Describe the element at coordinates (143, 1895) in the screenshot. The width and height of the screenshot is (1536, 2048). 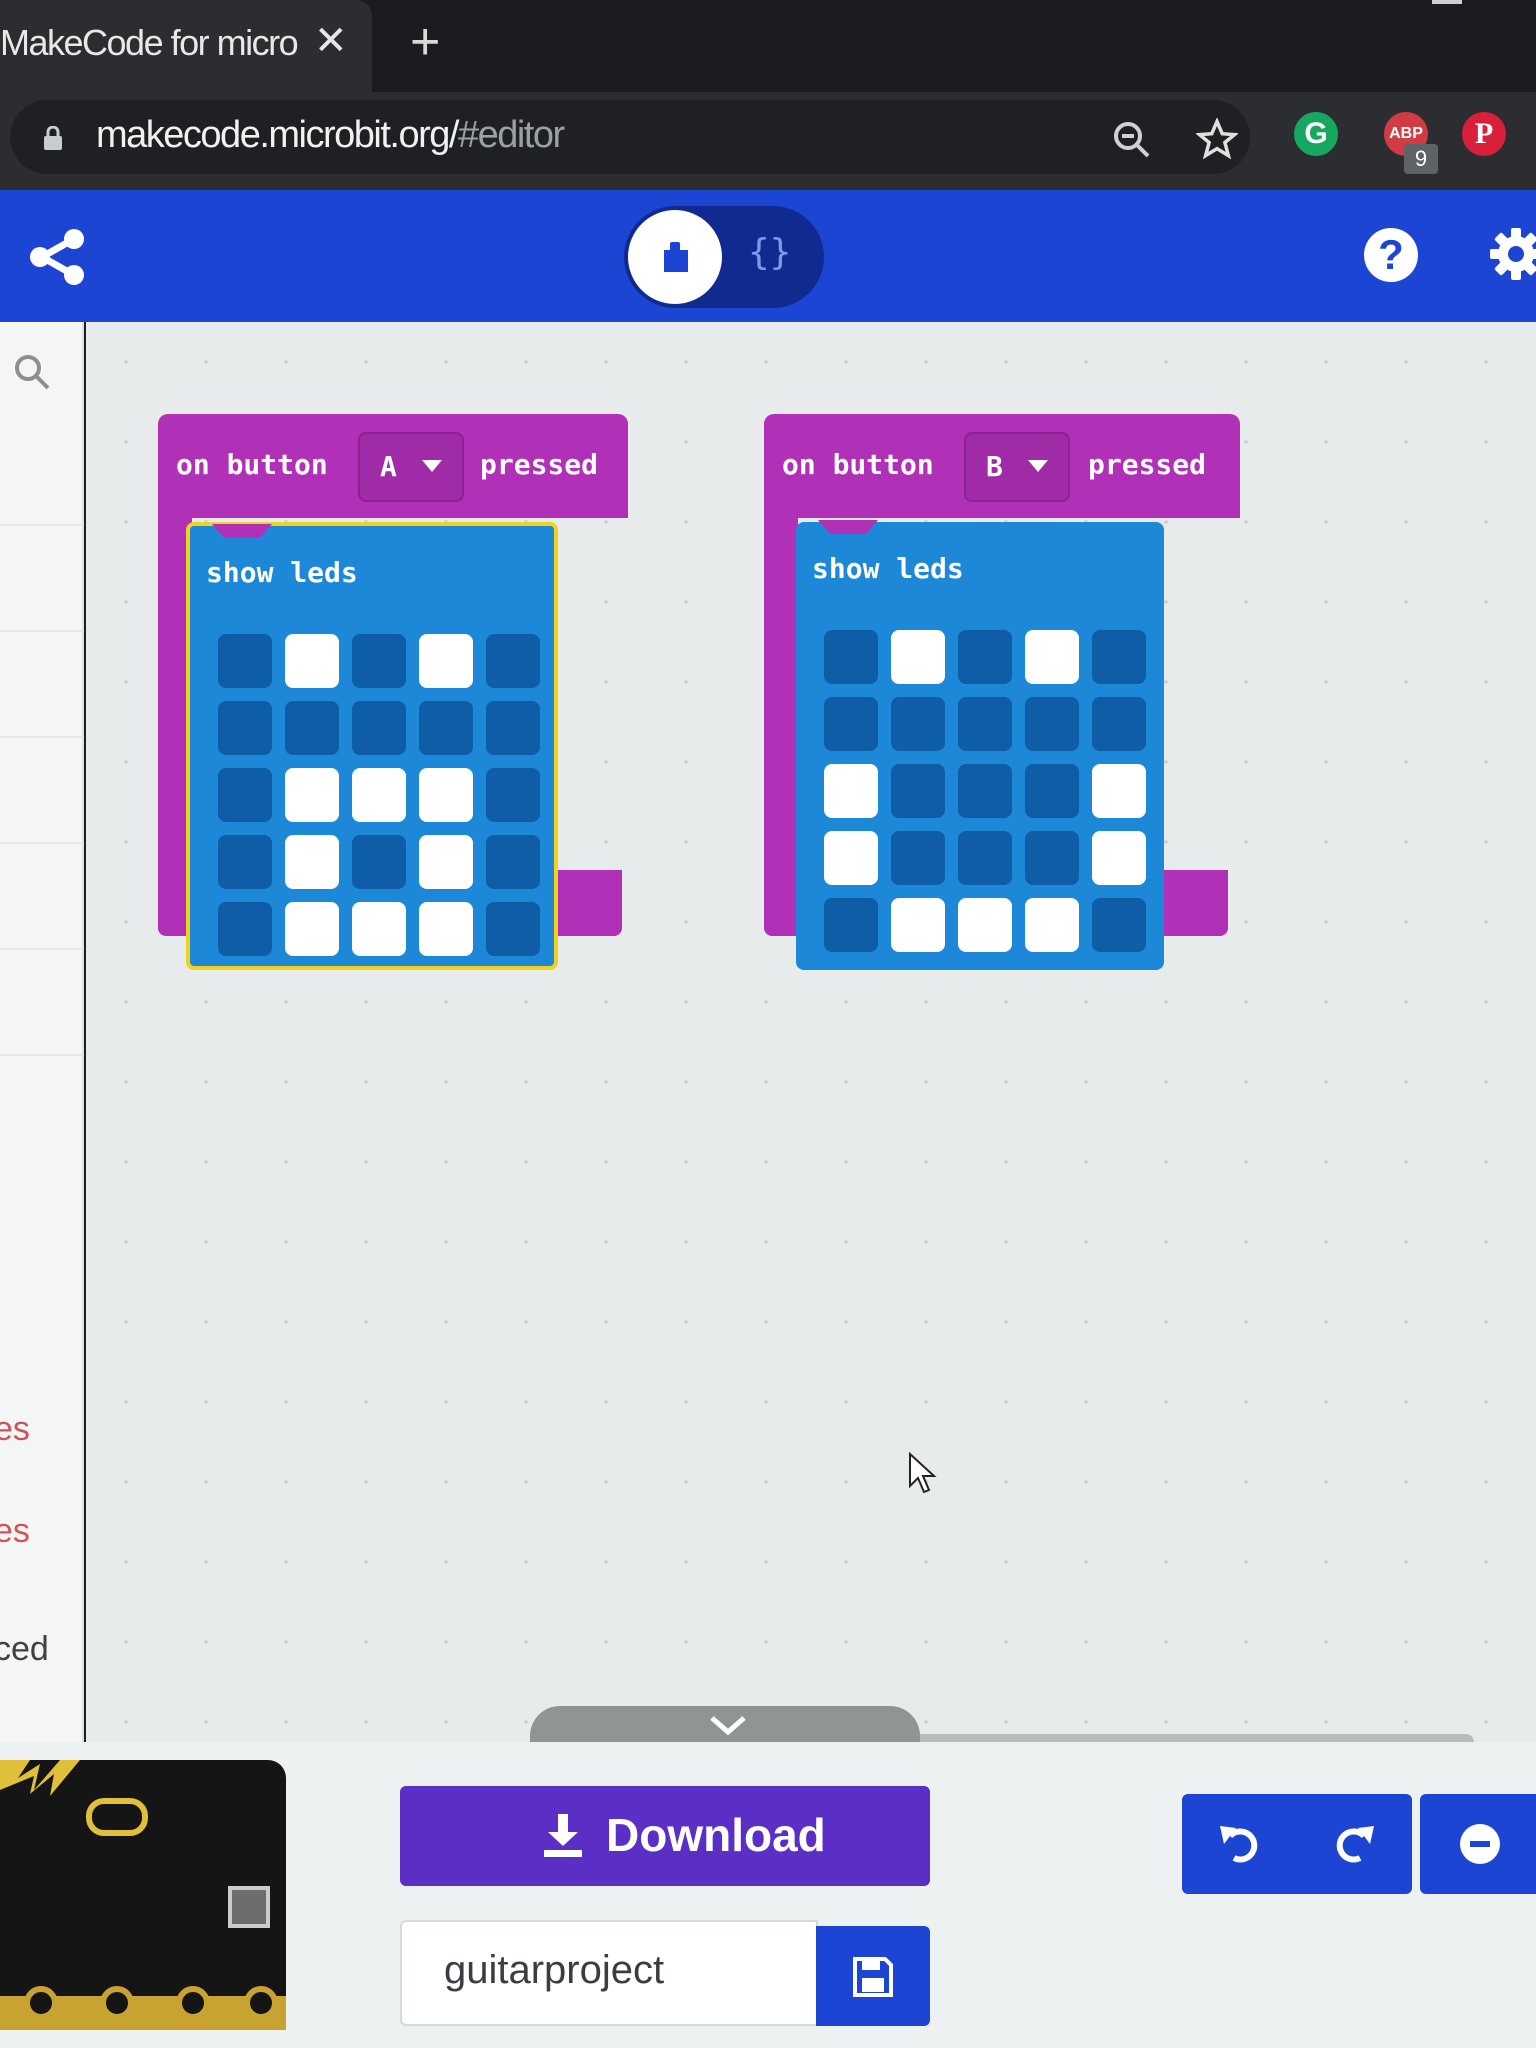
I see `microbit-simulator` at that location.